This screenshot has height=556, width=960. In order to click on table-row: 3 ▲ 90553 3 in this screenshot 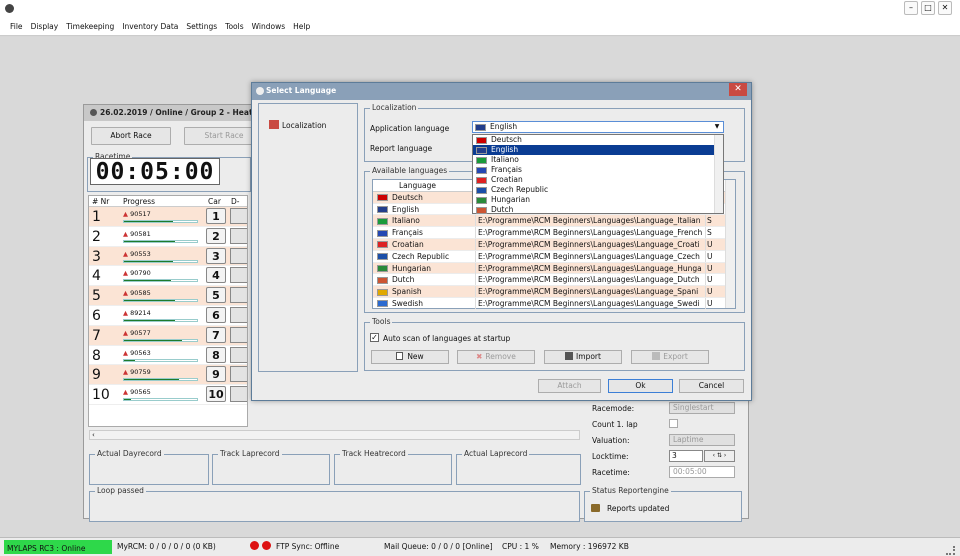, I will do `click(168, 256)`.